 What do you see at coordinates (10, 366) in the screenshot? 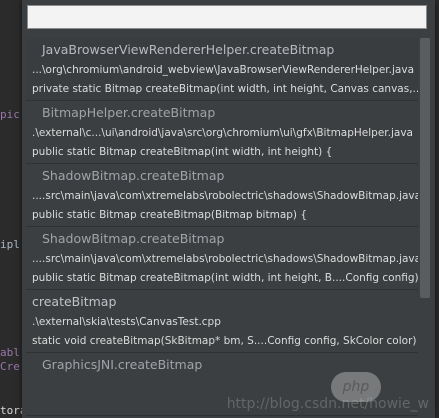
I see `code-fragment: Cre` at bounding box center [10, 366].